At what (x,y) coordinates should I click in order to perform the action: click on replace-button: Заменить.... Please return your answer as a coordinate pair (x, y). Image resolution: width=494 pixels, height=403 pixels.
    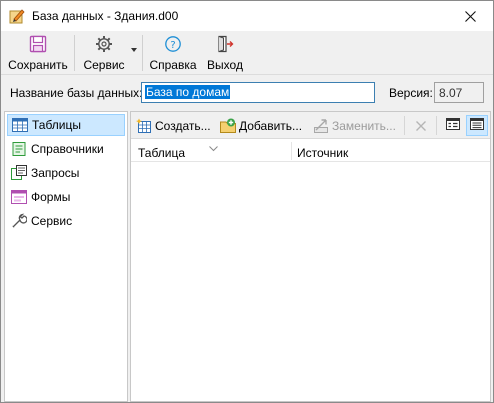
    Looking at the image, I should click on (354, 125).